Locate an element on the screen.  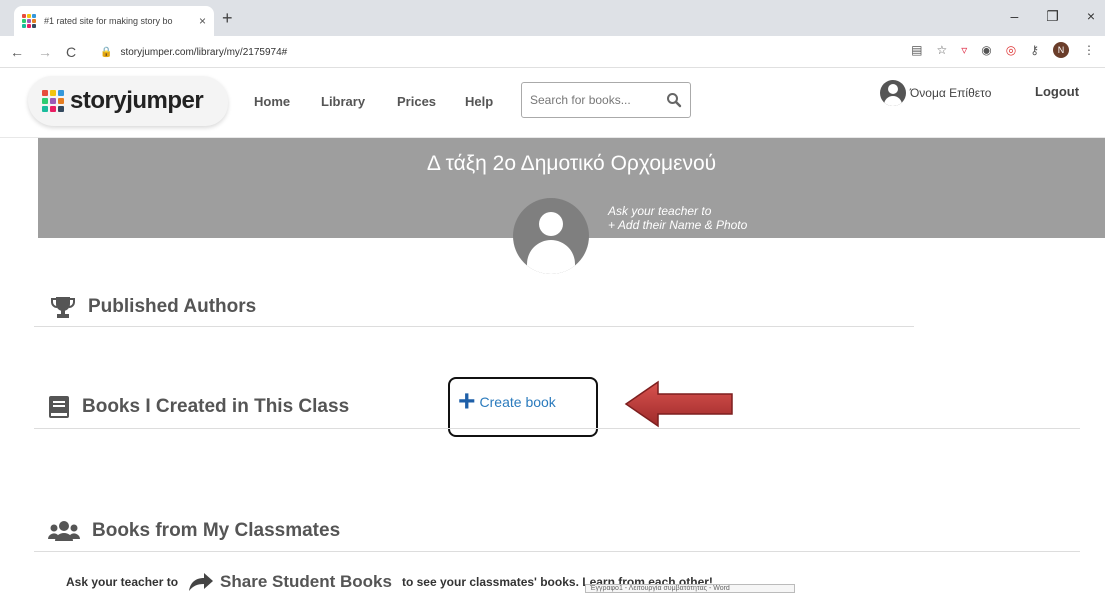
bookmark-star-icon: ☆ is located at coordinates (941, 50).